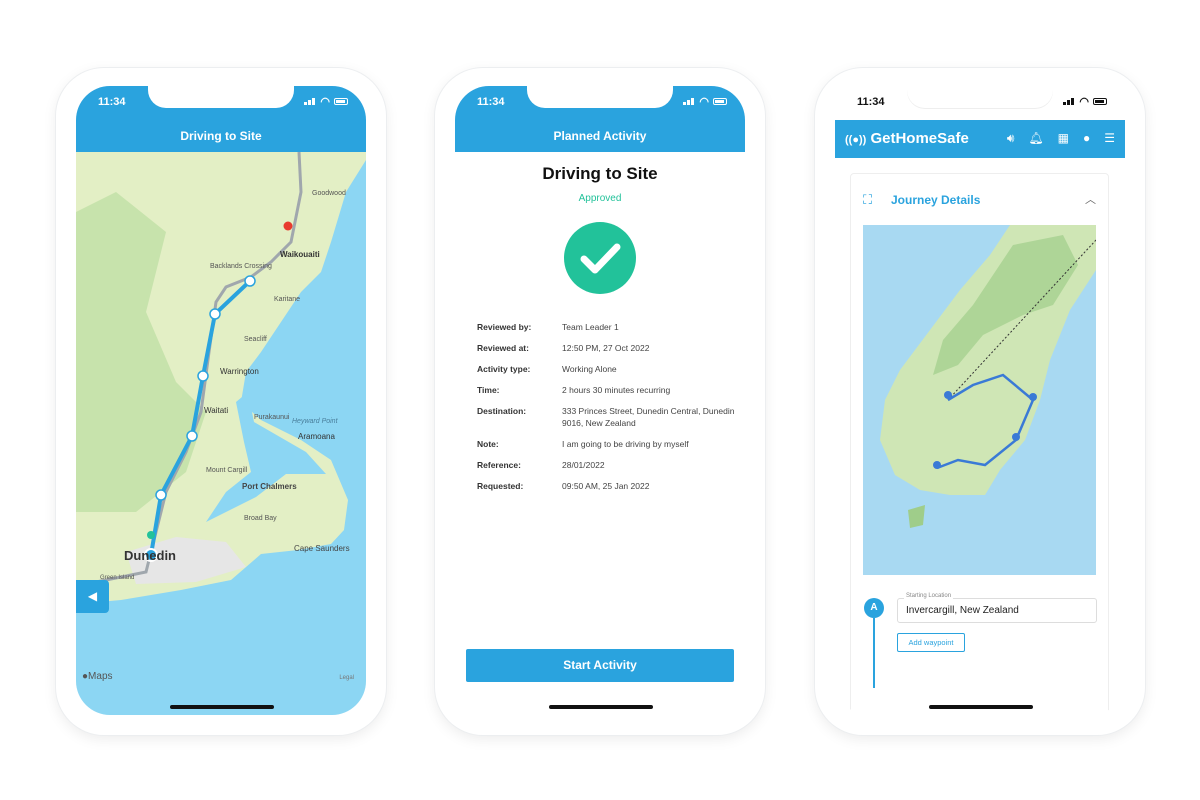  What do you see at coordinates (541, 465) in the screenshot?
I see `detail-row: Reference: 28/01/2022` at bounding box center [541, 465].